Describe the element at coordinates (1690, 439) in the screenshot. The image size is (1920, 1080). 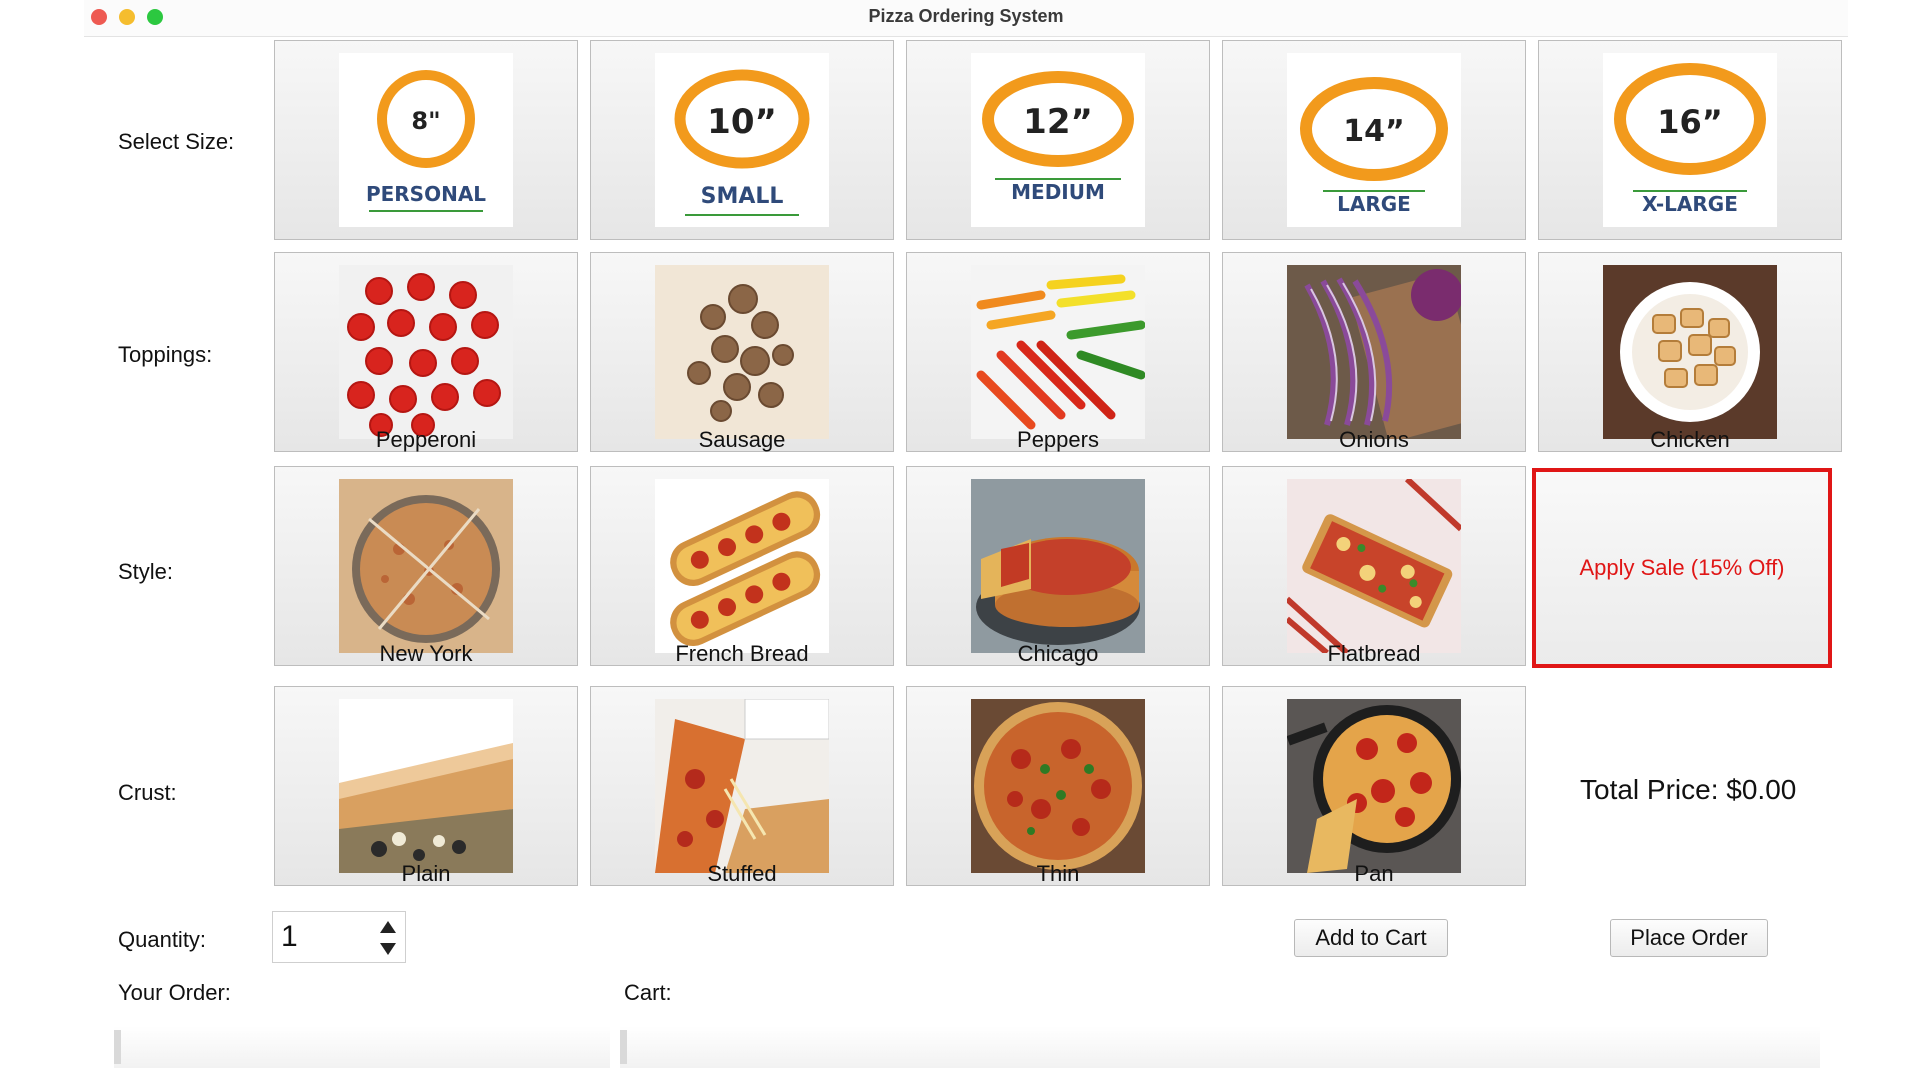
I see `topping-label-chicken: Chicken` at that location.